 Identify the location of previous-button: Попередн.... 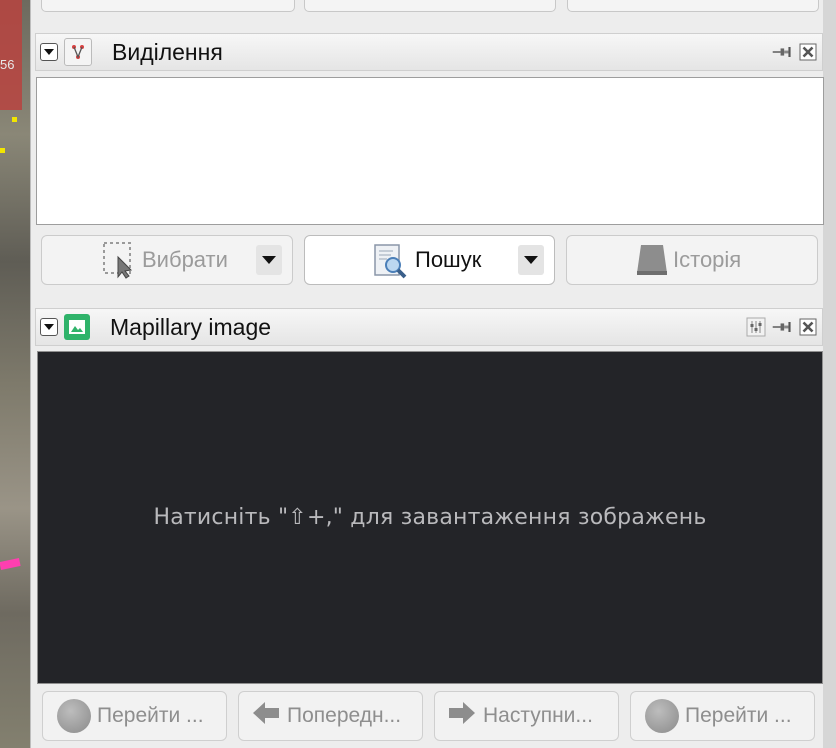
(330, 716).